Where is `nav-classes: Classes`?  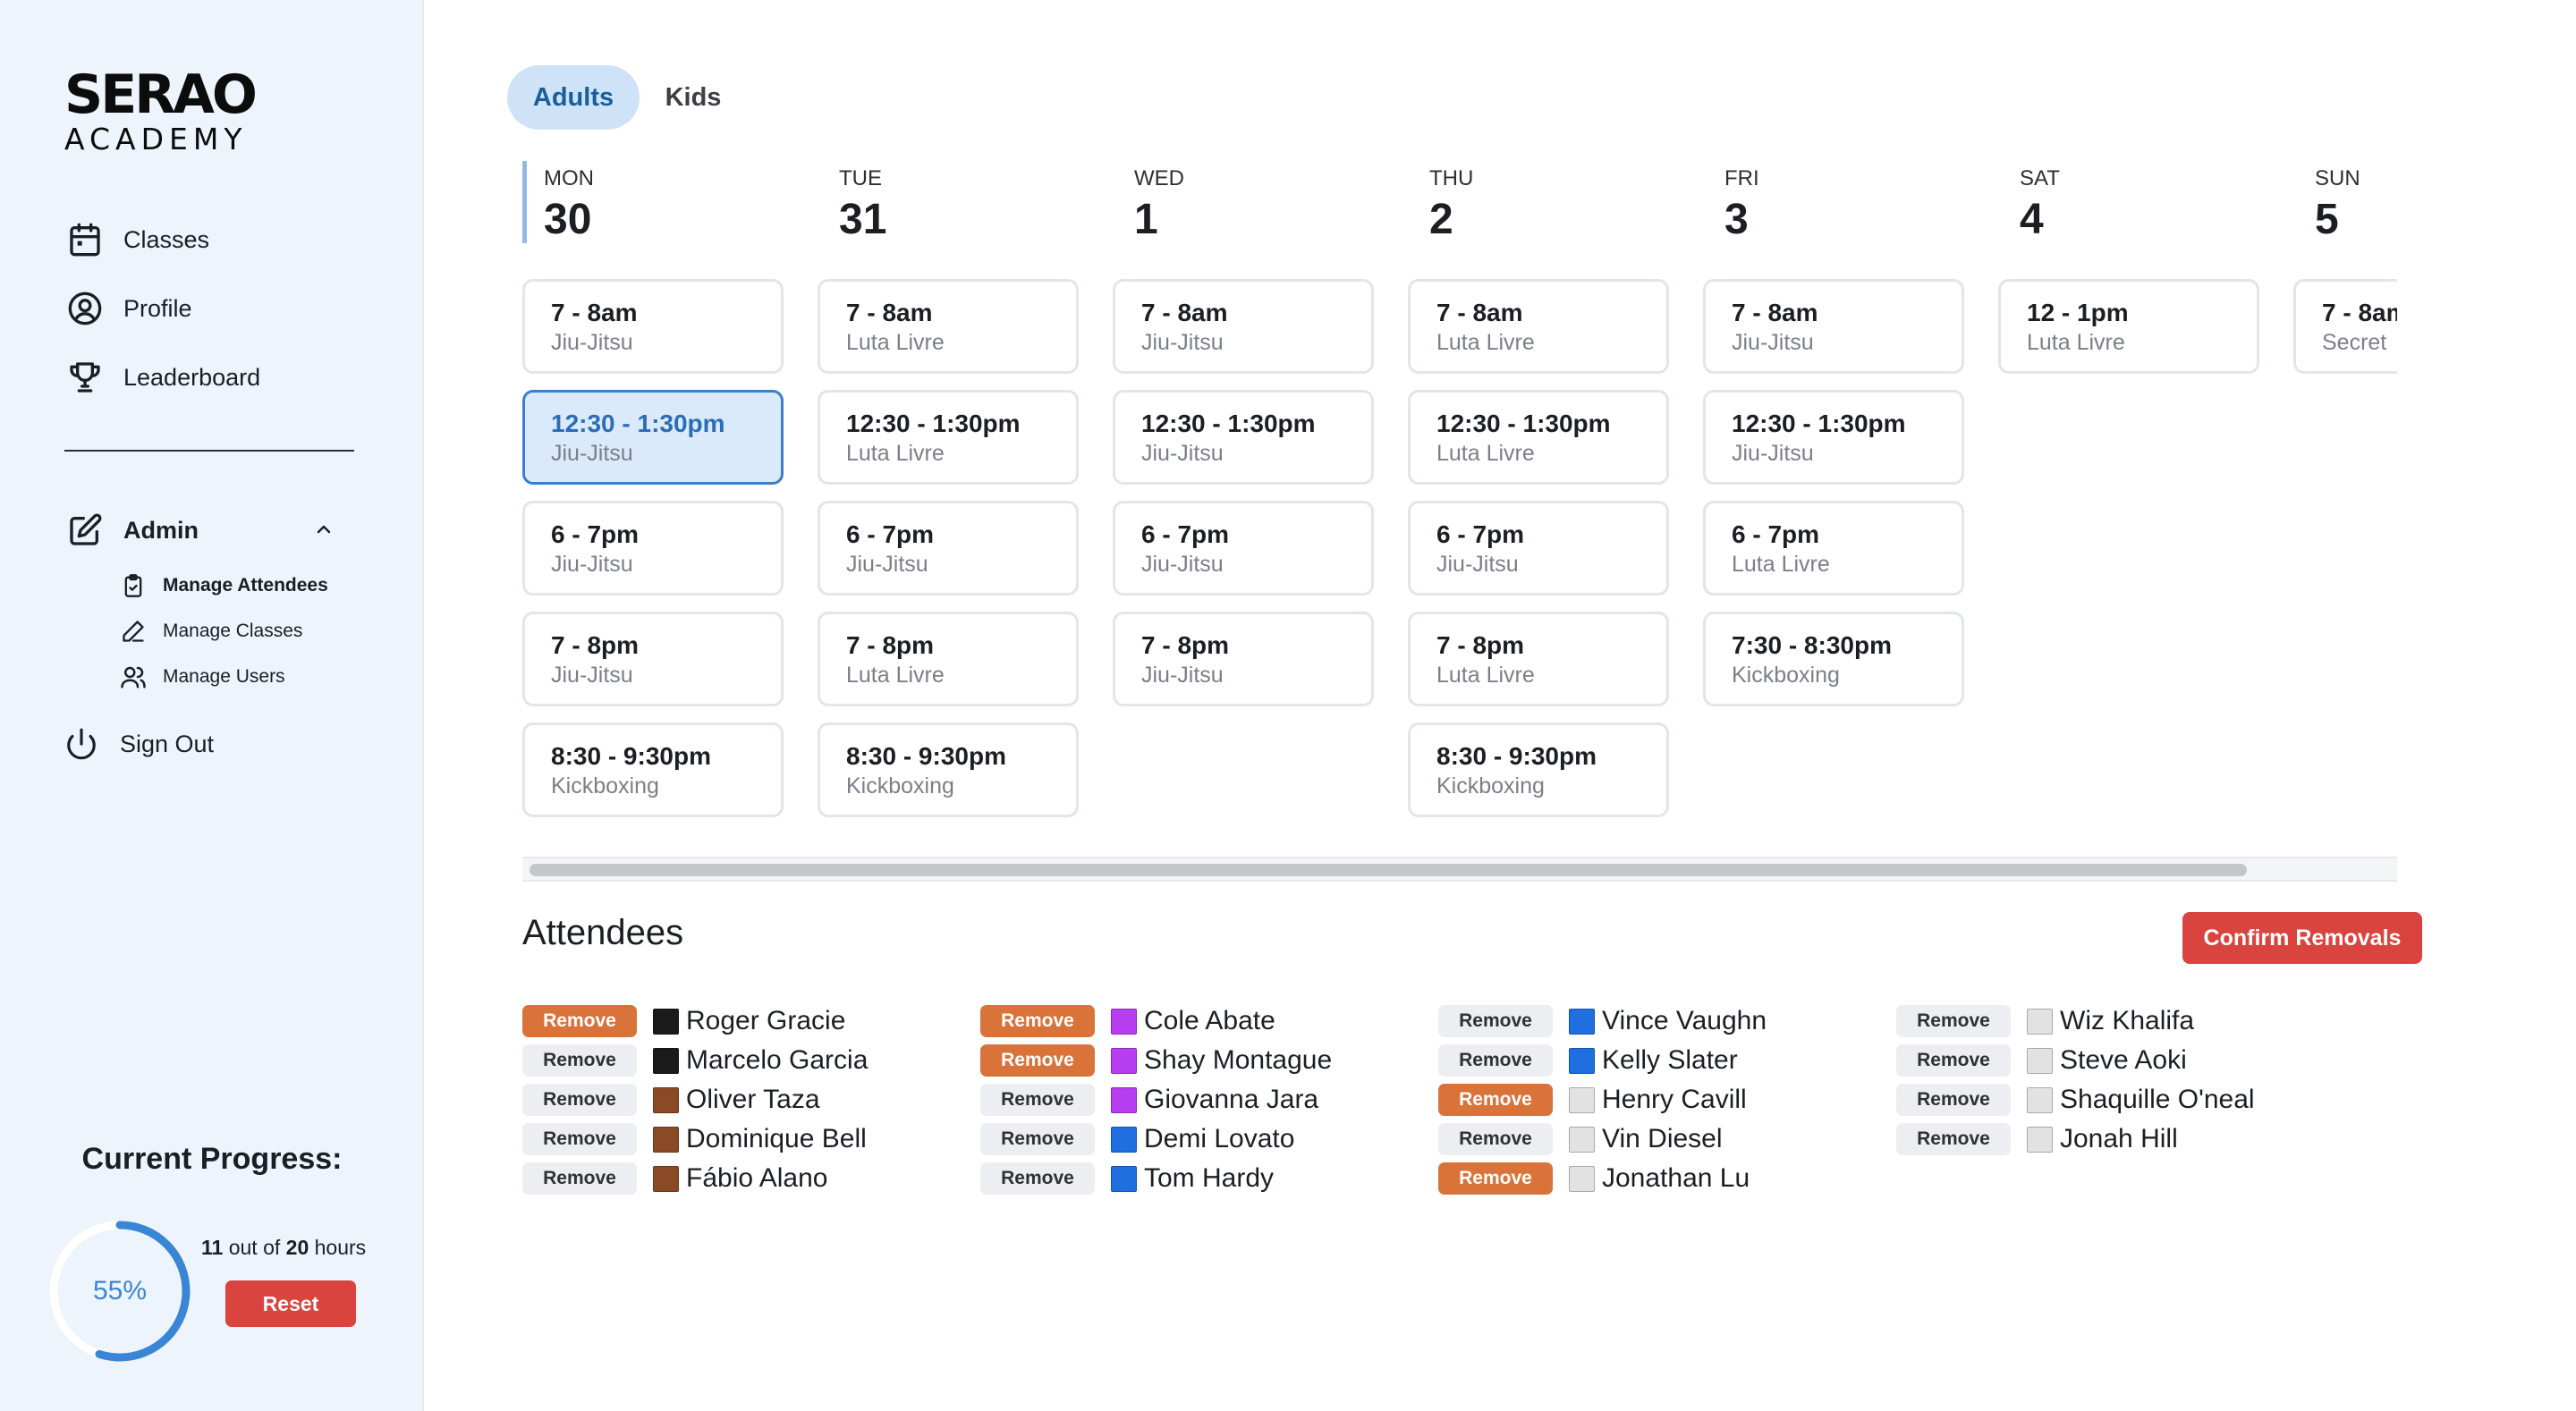 nav-classes: Classes is located at coordinates (136, 240).